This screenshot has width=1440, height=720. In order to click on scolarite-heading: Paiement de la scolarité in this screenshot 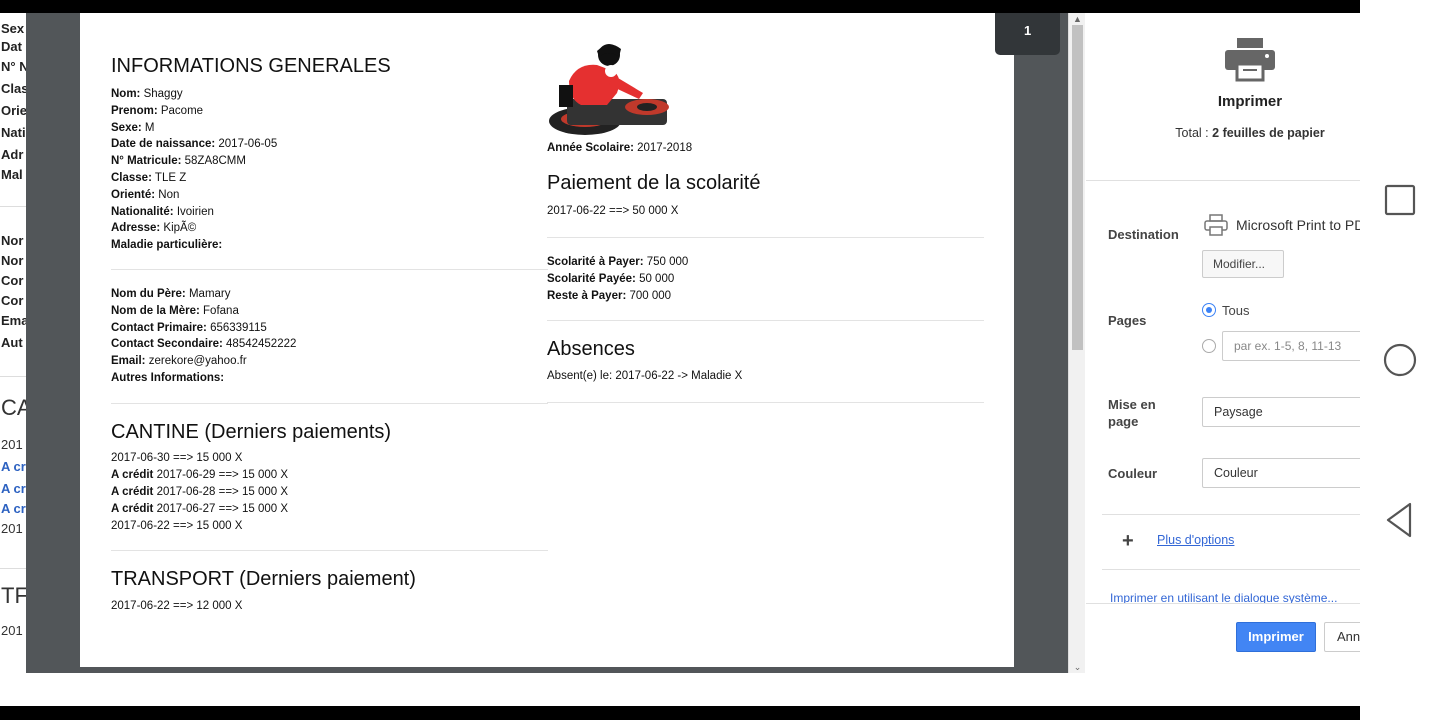, I will do `click(654, 183)`.